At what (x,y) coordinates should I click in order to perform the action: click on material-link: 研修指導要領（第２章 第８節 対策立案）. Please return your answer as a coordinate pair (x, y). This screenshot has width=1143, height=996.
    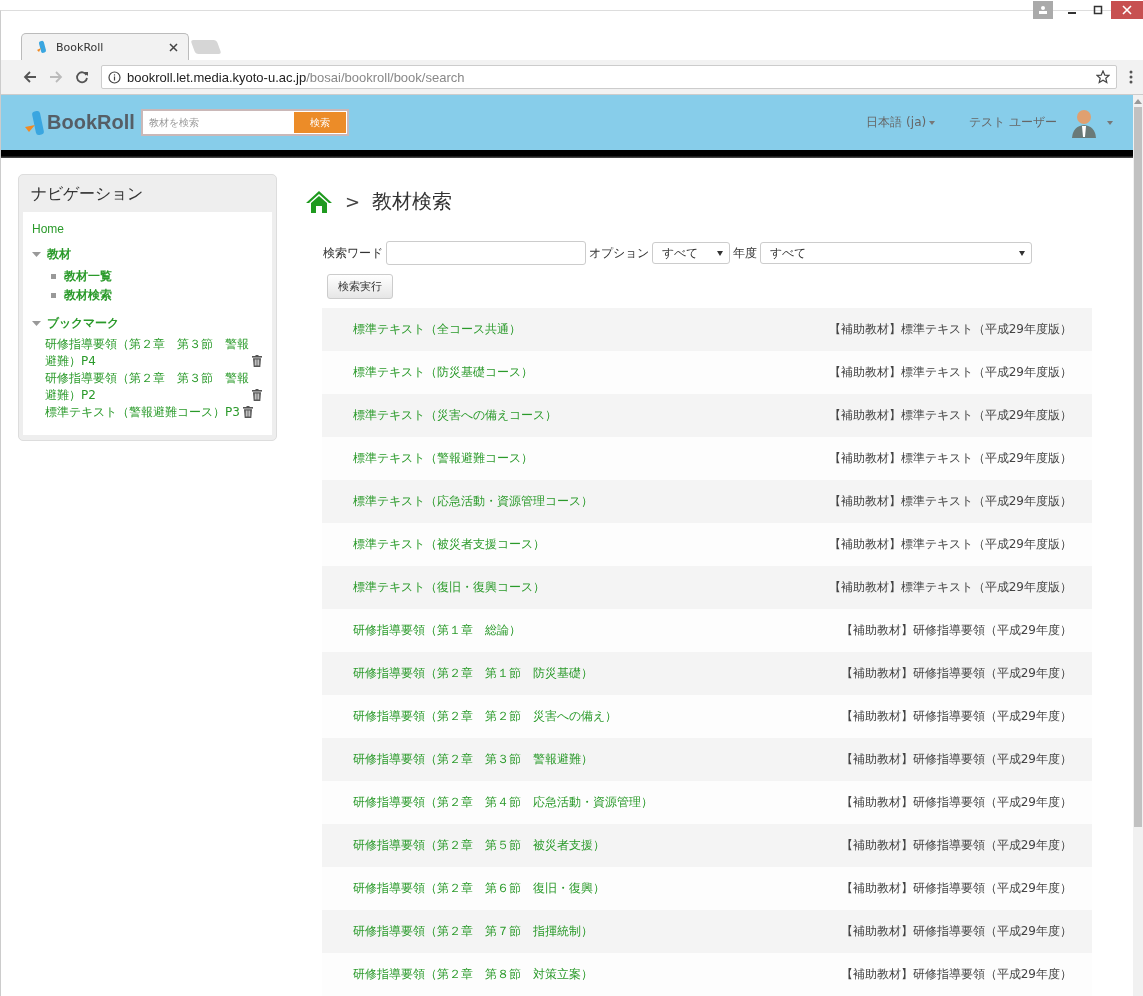
    Looking at the image, I should click on (473, 974).